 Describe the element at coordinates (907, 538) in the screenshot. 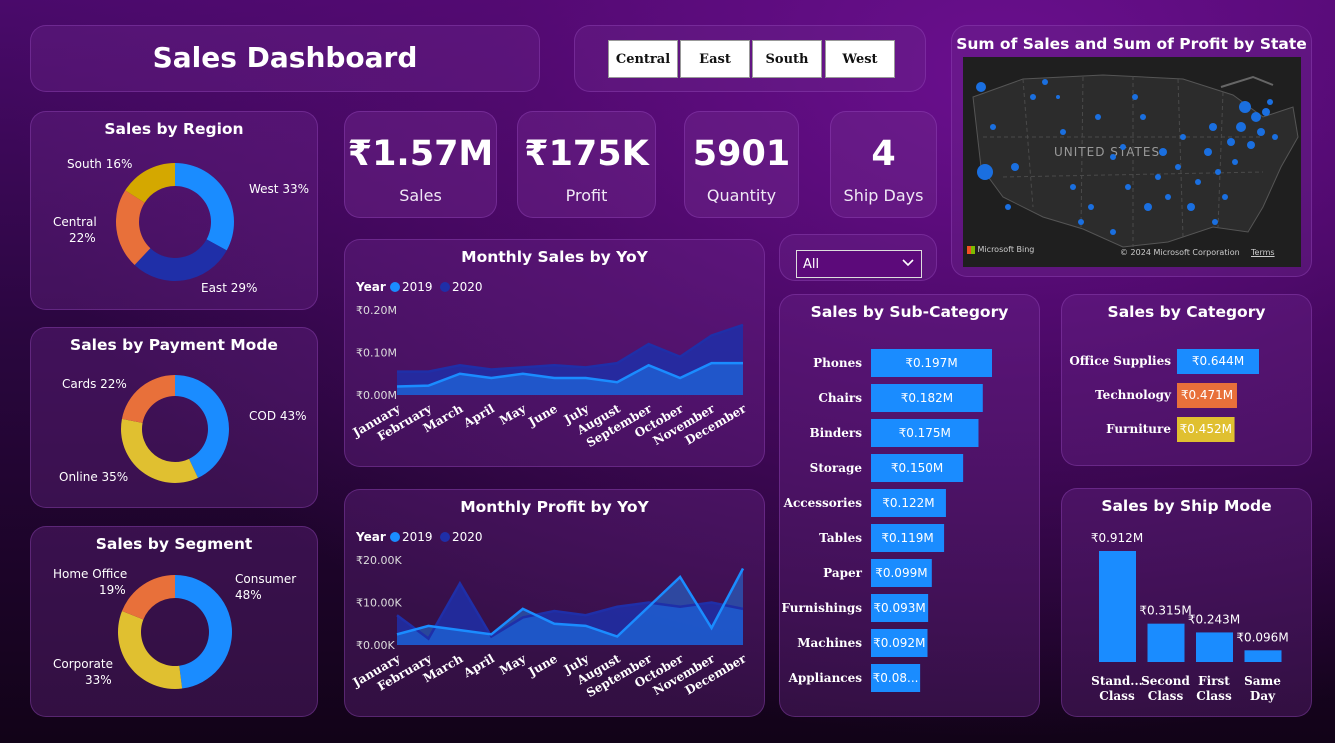

I see `bar-value-label: ₹0.119M` at that location.